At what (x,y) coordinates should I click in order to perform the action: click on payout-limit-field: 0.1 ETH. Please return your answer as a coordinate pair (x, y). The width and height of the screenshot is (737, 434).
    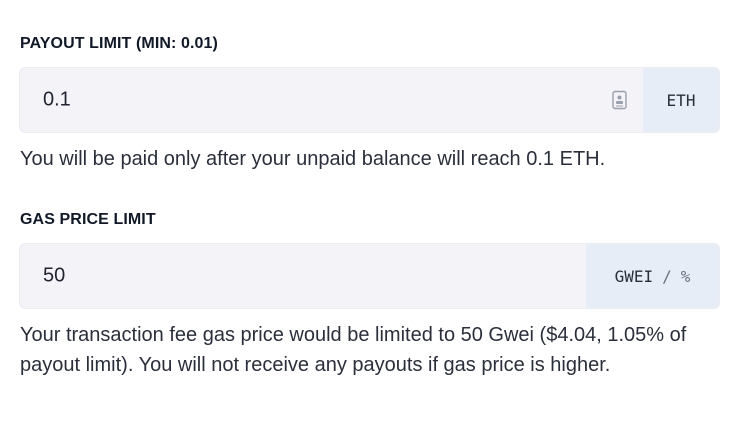
    Looking at the image, I should click on (369, 100).